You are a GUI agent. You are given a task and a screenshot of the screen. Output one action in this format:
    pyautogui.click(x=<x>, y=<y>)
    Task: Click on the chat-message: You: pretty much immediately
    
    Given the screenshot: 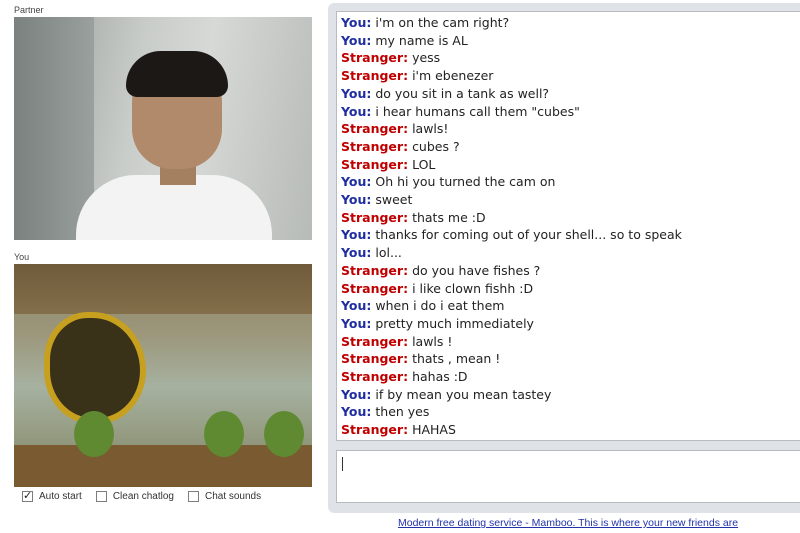 What is the action you would take?
    pyautogui.click(x=570, y=324)
    